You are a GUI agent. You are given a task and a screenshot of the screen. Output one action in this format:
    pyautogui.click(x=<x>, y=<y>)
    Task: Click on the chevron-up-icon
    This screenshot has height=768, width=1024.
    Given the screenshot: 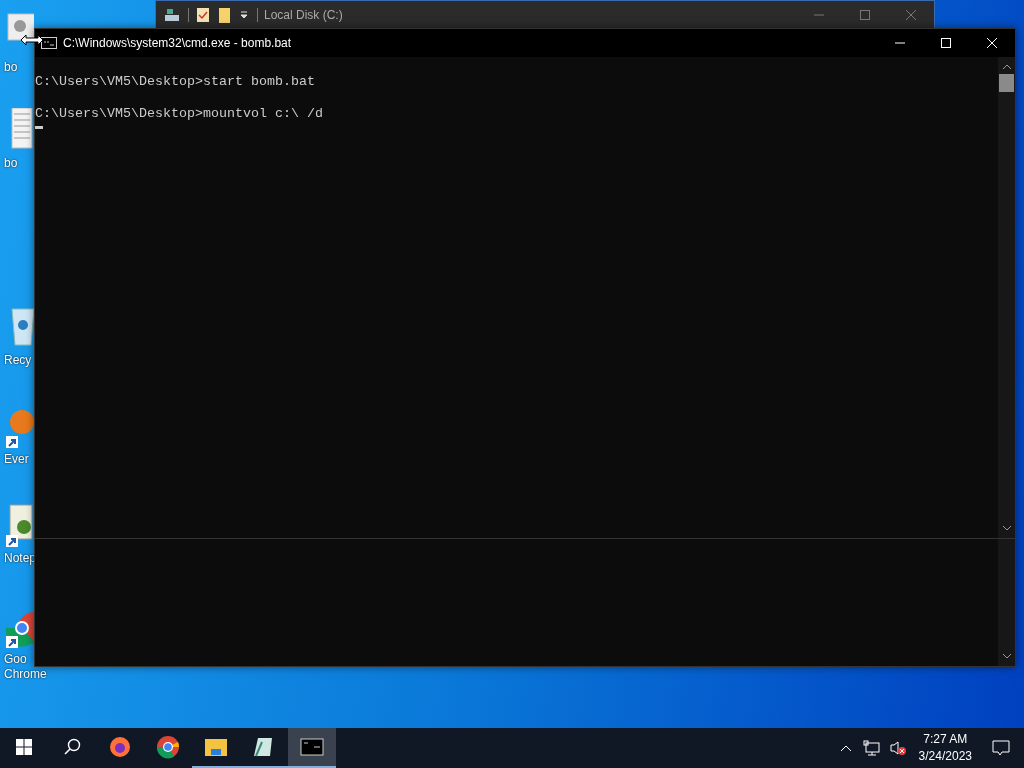 What is the action you would take?
    pyautogui.click(x=845, y=748)
    